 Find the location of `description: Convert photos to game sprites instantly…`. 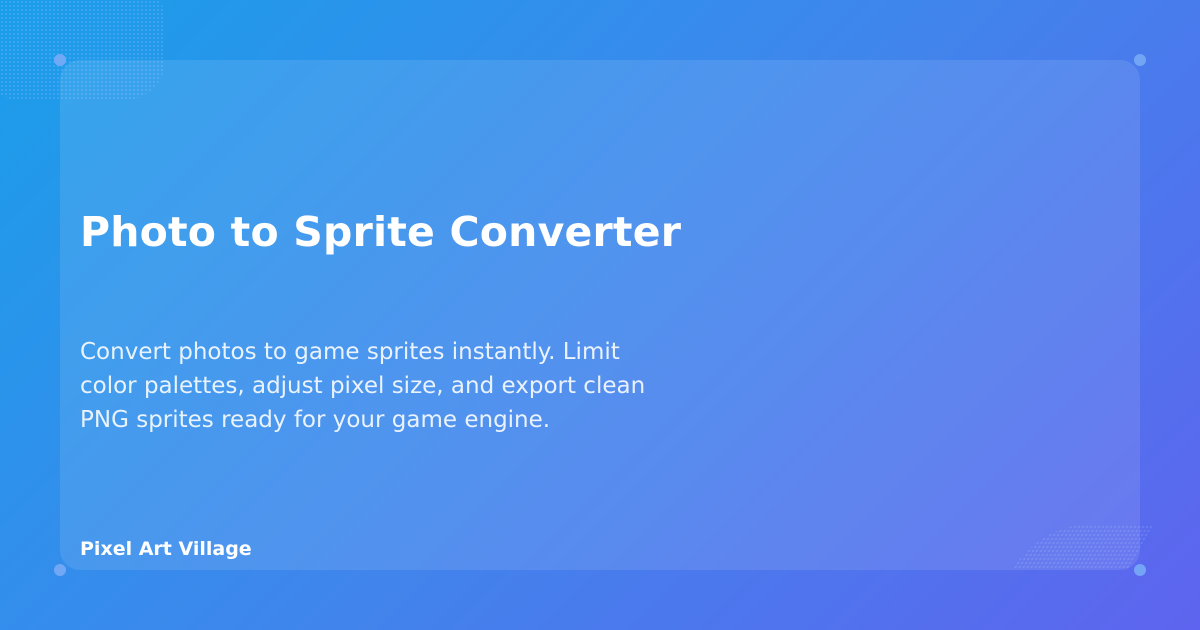

description: Convert photos to game sprites instantly… is located at coordinates (363, 386).